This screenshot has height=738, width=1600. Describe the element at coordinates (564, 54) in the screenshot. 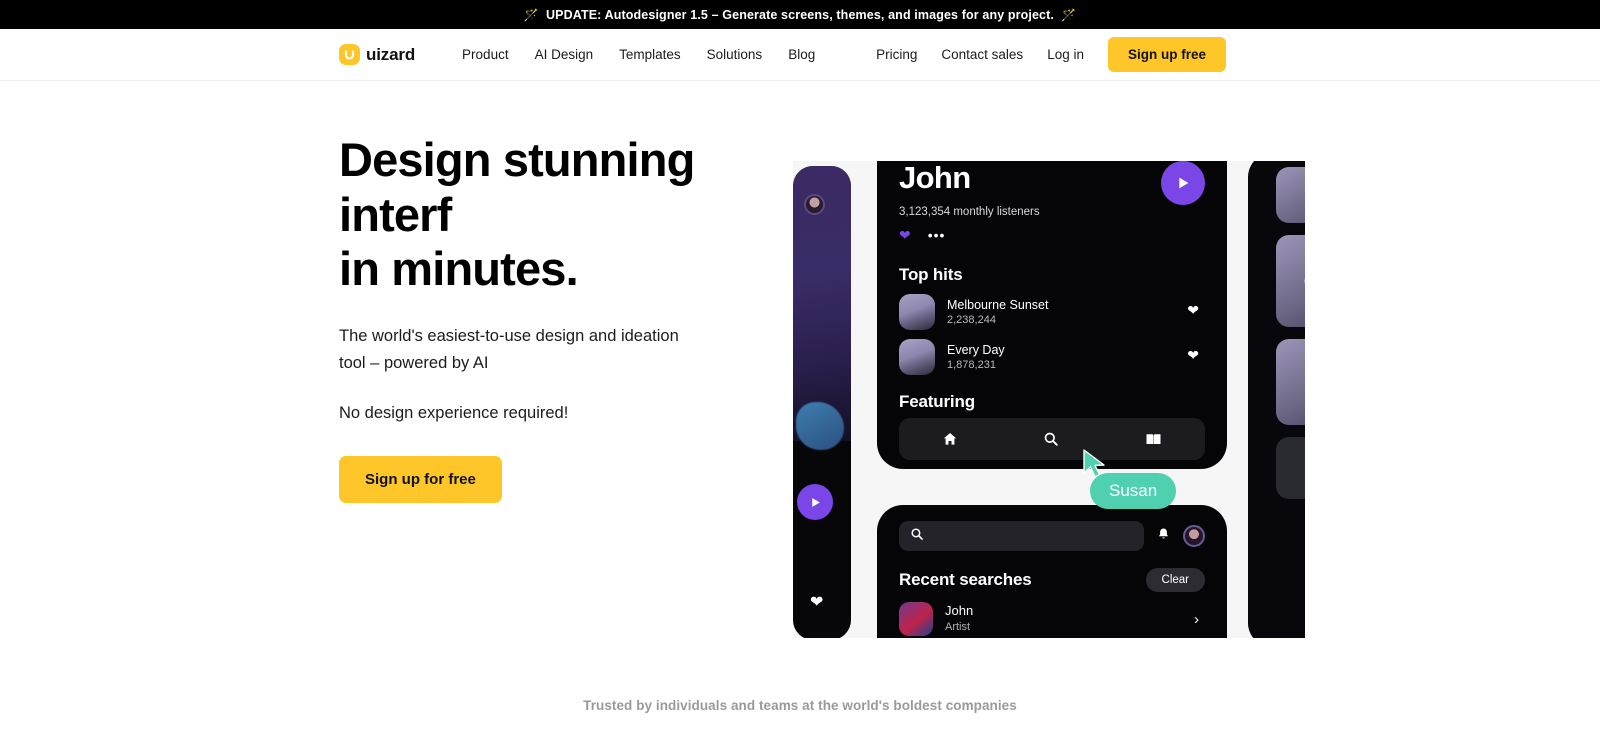

I see `nav-item-ai-design: AI Design` at that location.